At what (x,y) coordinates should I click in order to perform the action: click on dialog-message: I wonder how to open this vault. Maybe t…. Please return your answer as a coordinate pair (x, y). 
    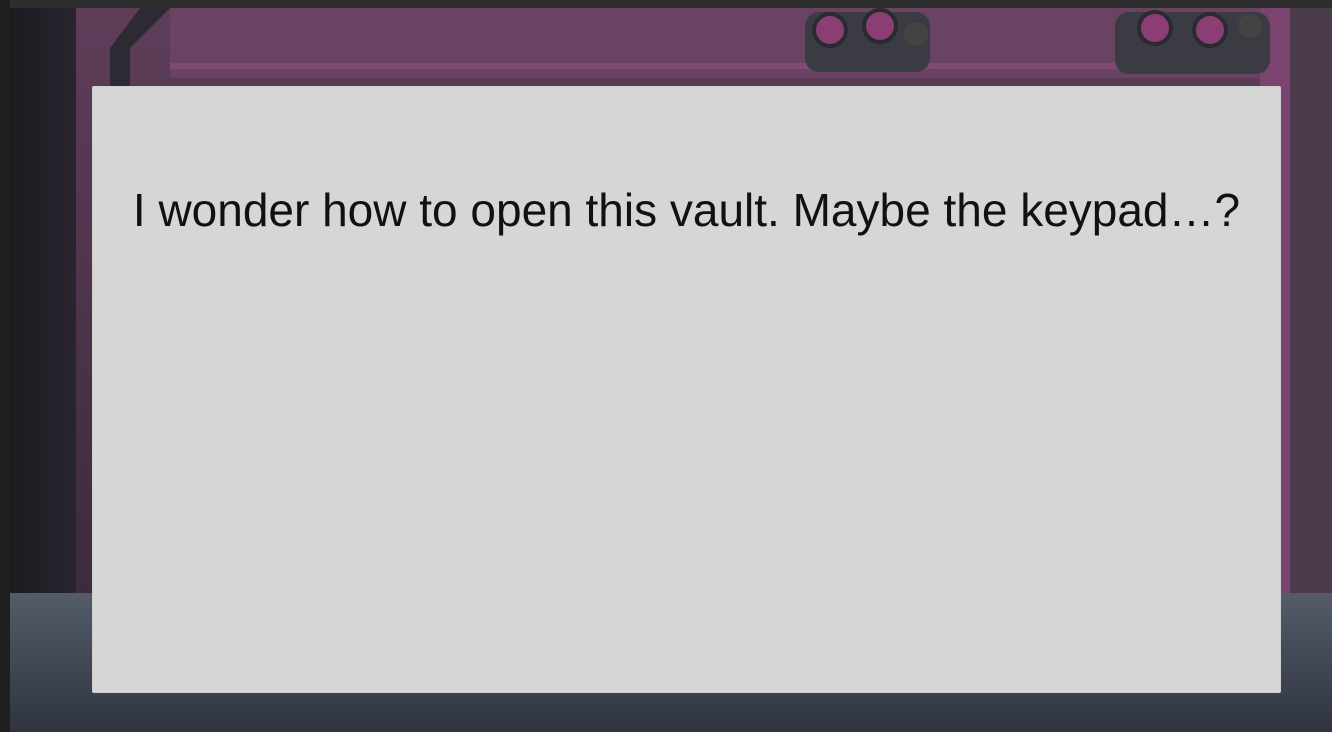
    Looking at the image, I should click on (686, 210).